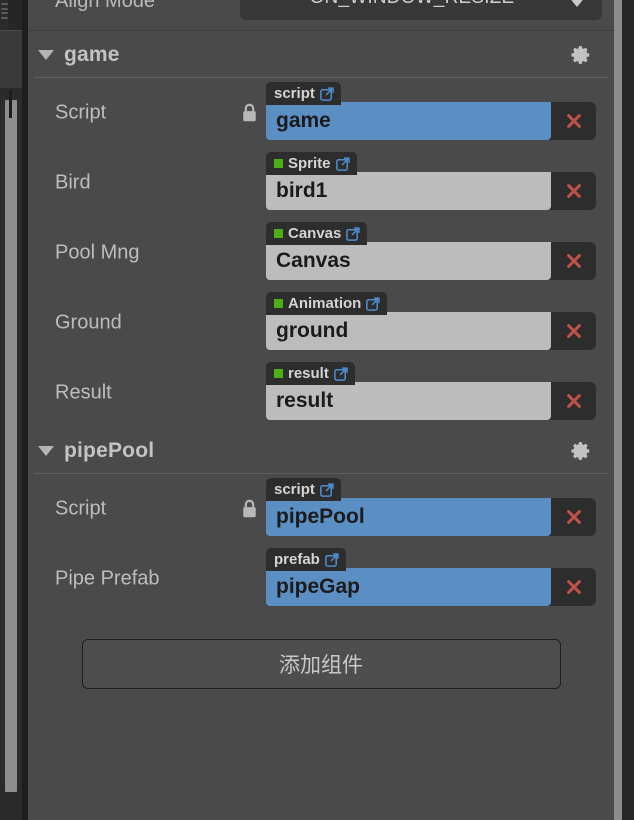 The image size is (634, 820). Describe the element at coordinates (321, 729) in the screenshot. I see `bottom-spacer` at that location.